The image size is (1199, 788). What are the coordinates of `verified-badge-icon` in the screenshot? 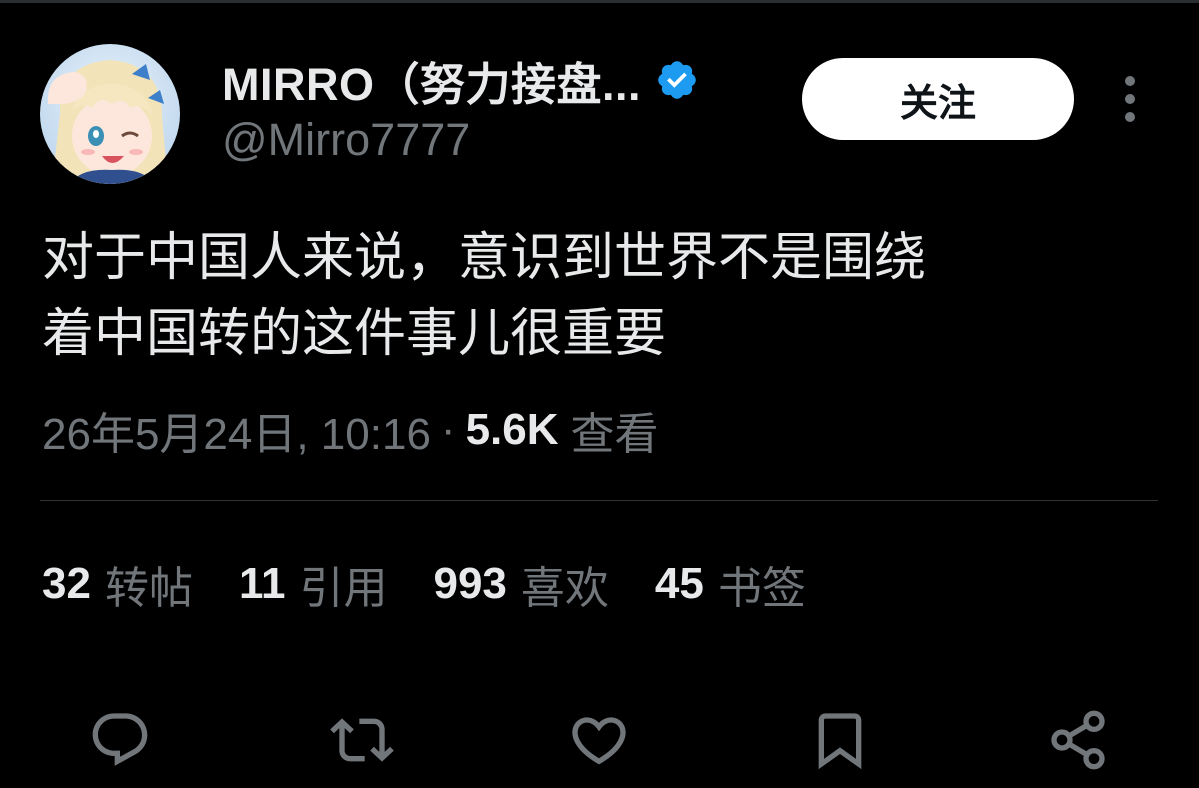 It's located at (677, 80).